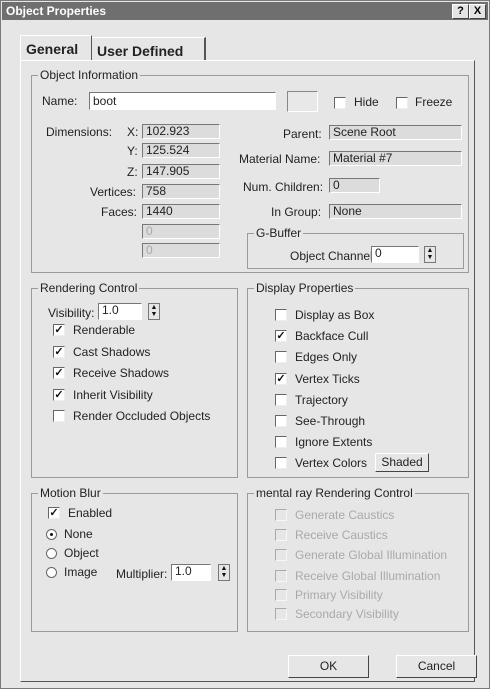 This screenshot has width=490, height=689. Describe the element at coordinates (436, 666) in the screenshot. I see `cancel-button: Cancel` at that location.